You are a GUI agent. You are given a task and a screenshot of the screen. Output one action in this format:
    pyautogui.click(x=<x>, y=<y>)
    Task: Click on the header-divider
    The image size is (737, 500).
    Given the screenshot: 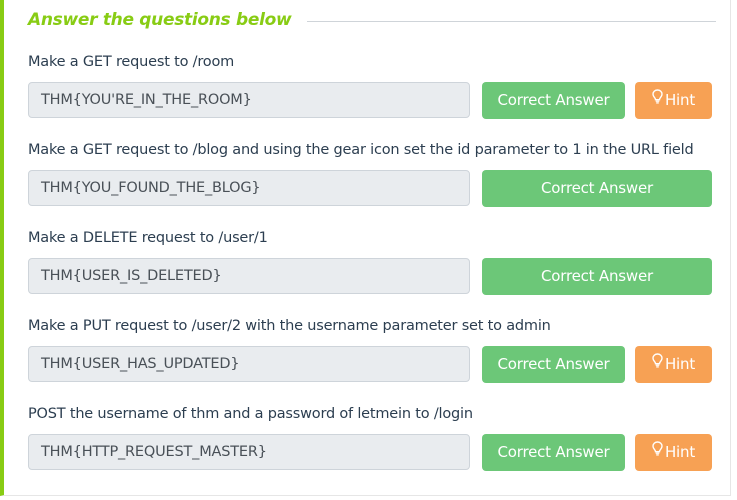 What is the action you would take?
    pyautogui.click(x=511, y=21)
    